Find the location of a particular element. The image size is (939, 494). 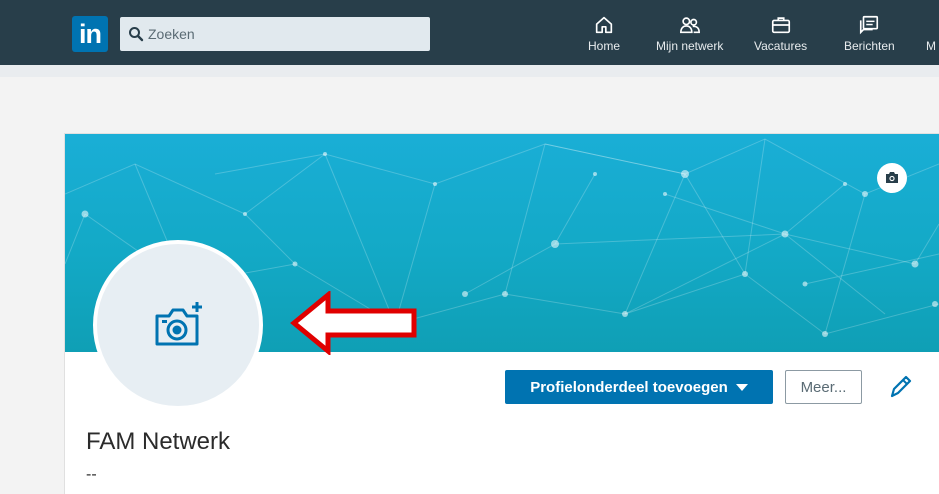

nav-notifications-label: M is located at coordinates (931, 46).